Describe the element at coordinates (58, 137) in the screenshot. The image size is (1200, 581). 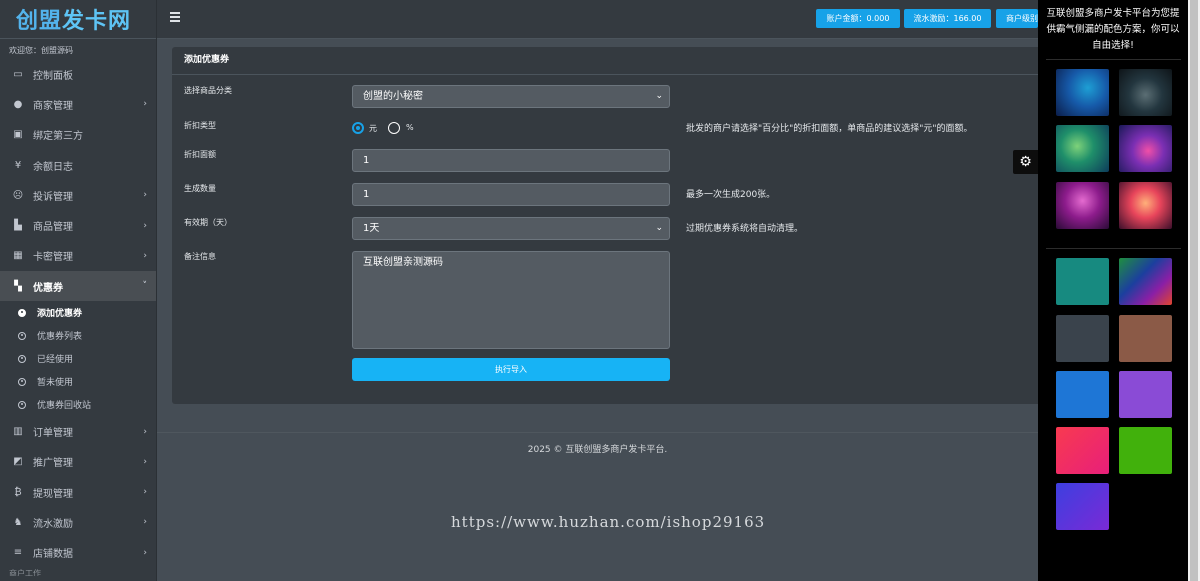
I see `sidebar-item-label: 绑定第三方` at that location.